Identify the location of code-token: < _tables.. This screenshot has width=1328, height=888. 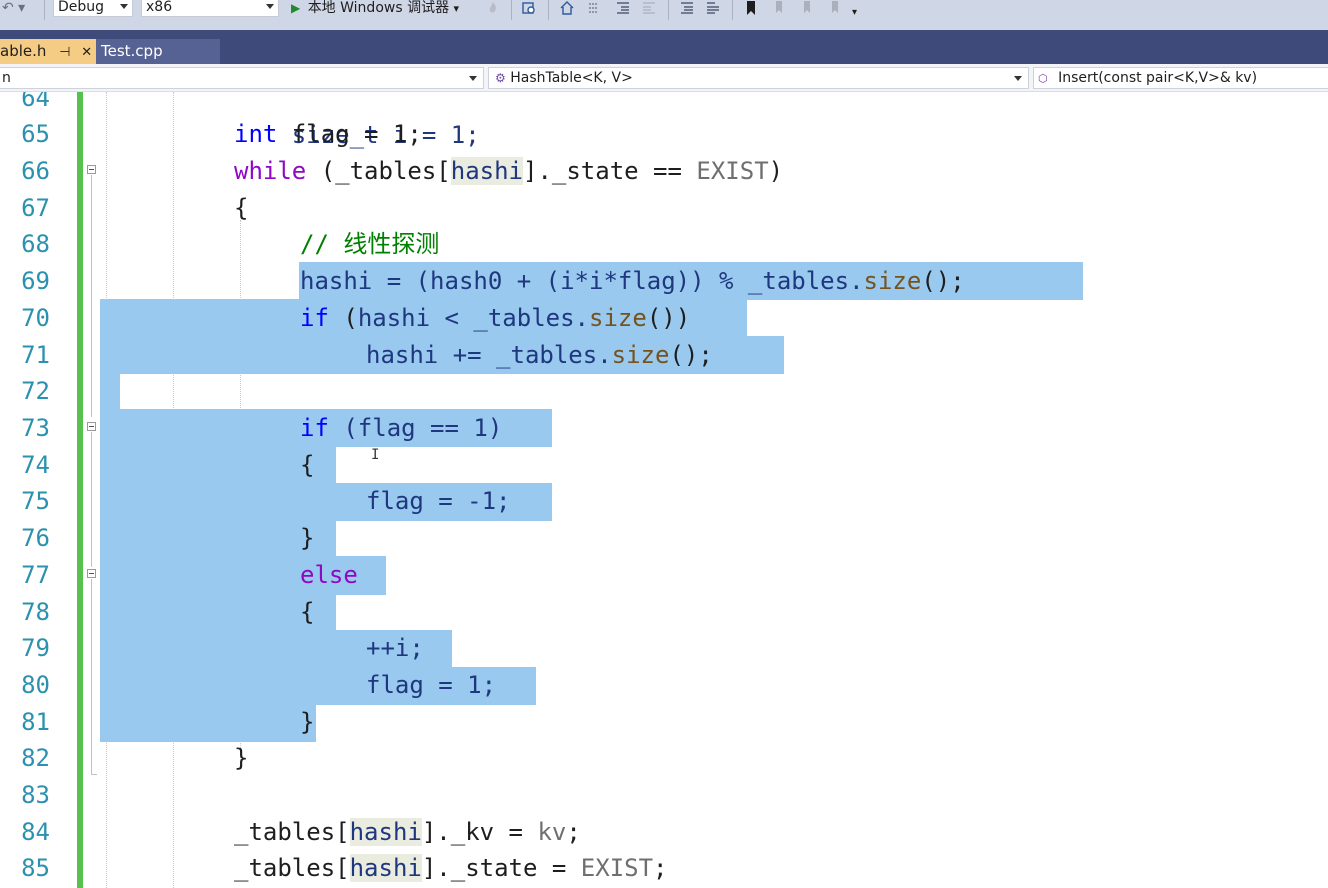
(510, 318).